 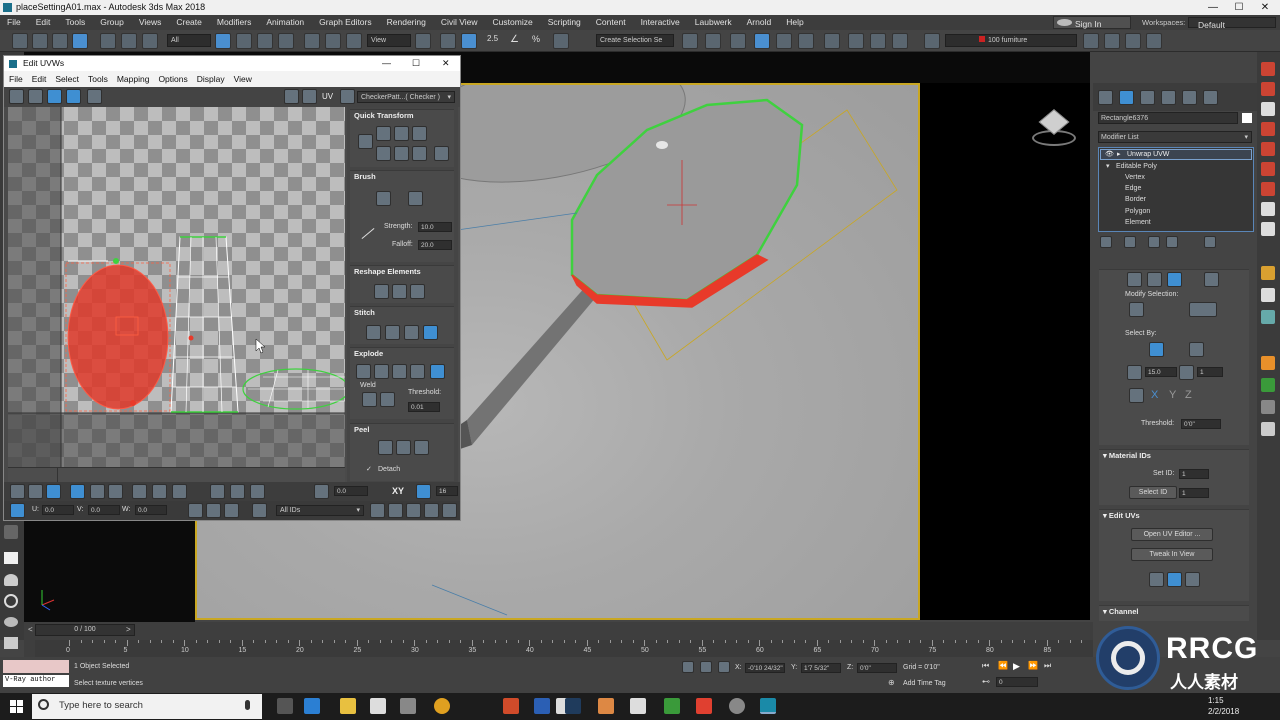 What do you see at coordinates (381, 291) in the screenshot?
I see `straighten-selection-icon` at bounding box center [381, 291].